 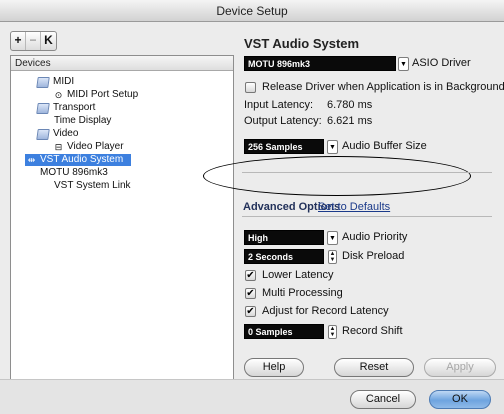 I want to click on device-item-row: ⇹ VST Audio System, so click(x=75, y=160).